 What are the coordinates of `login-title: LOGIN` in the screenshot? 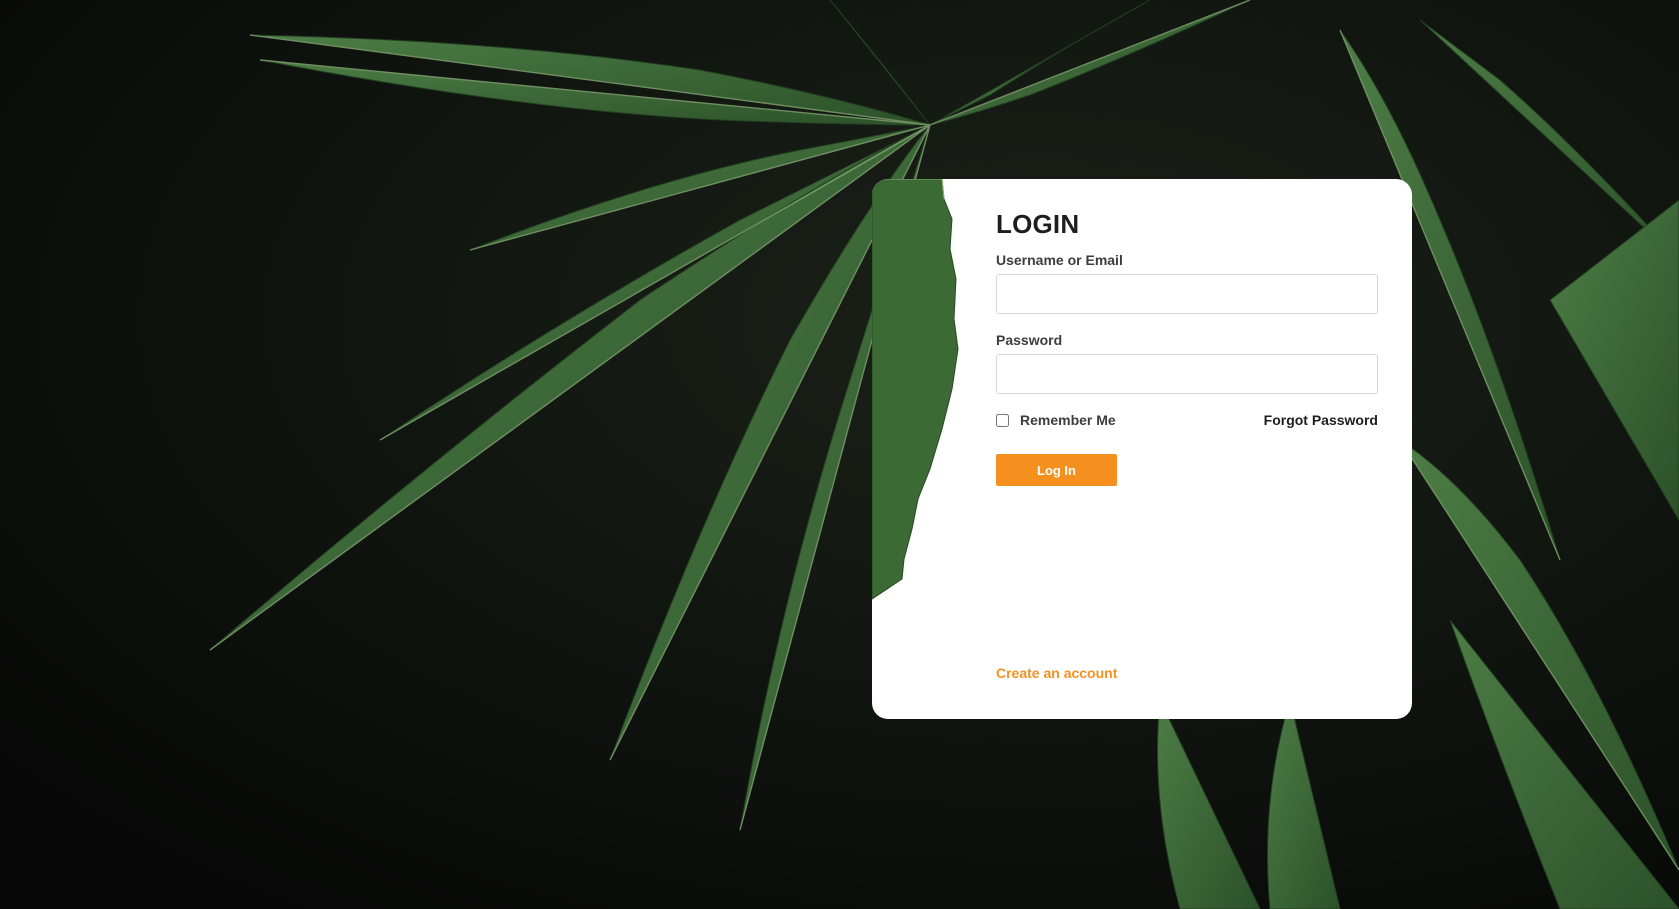 It's located at (1038, 224).